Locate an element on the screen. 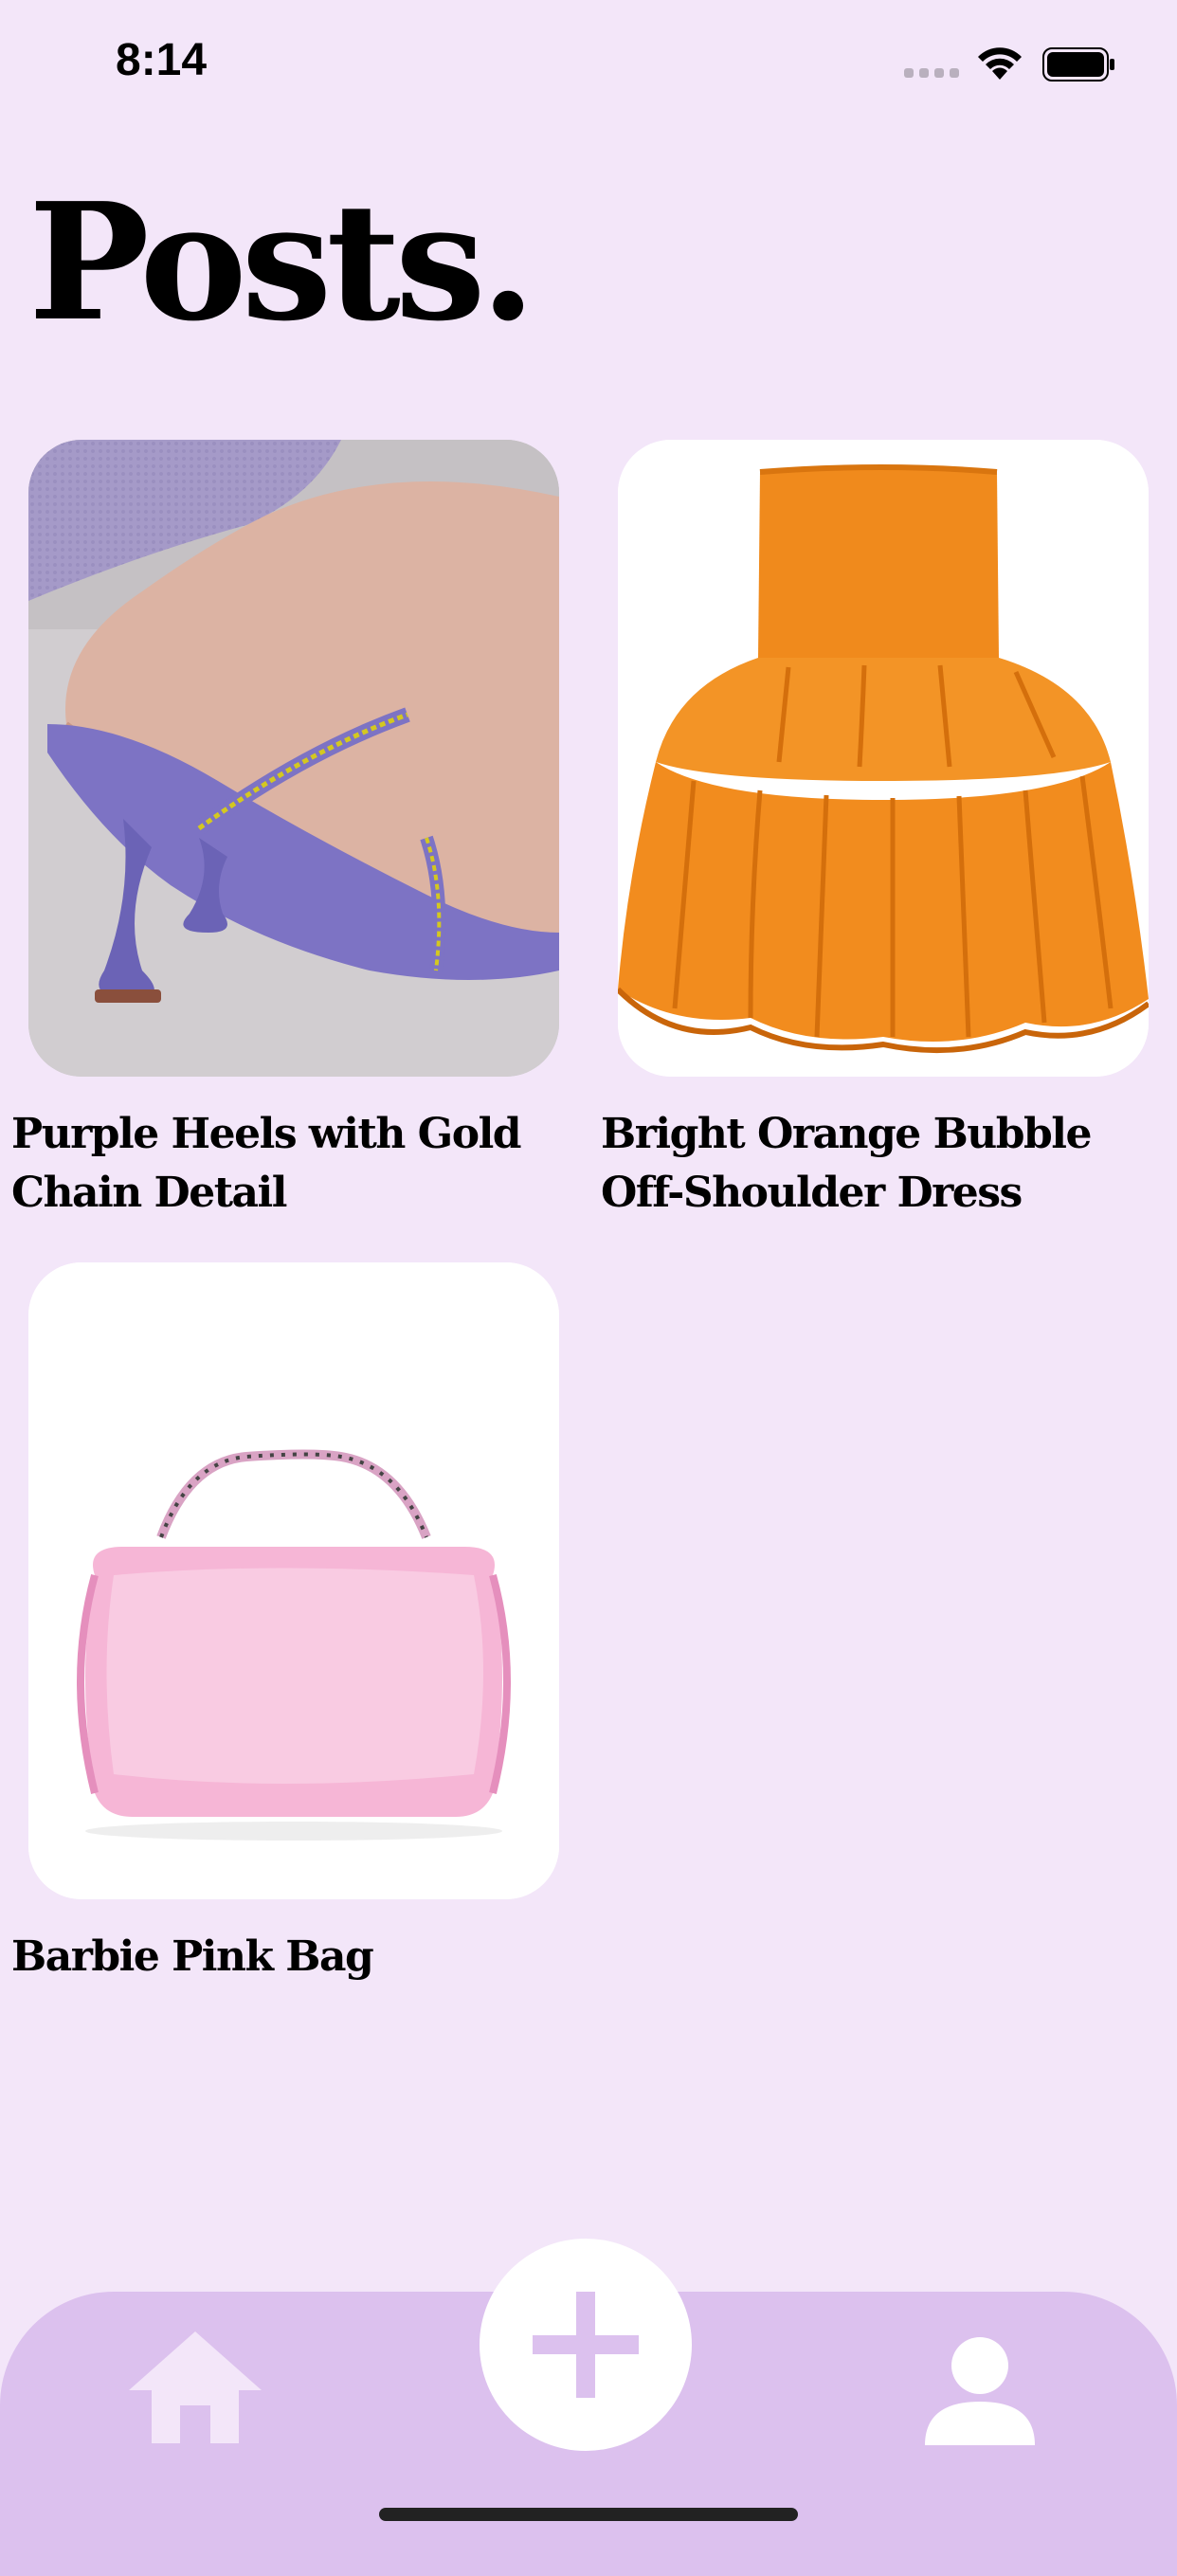 The width and height of the screenshot is (1177, 2576). wifi-icon is located at coordinates (1000, 63).